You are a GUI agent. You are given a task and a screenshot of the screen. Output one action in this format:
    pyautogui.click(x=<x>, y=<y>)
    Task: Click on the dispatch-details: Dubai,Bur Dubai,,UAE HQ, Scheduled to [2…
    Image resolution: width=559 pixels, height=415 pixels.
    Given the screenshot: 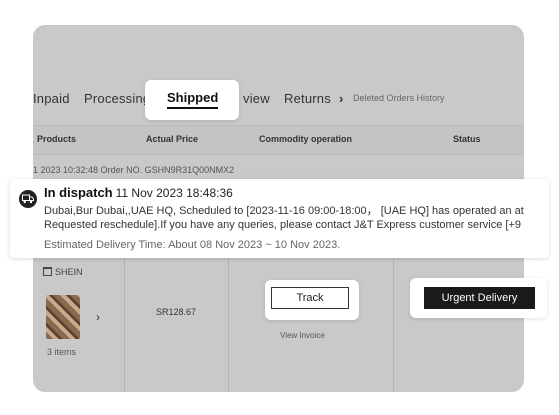 What is the action you would take?
    pyautogui.click(x=284, y=218)
    